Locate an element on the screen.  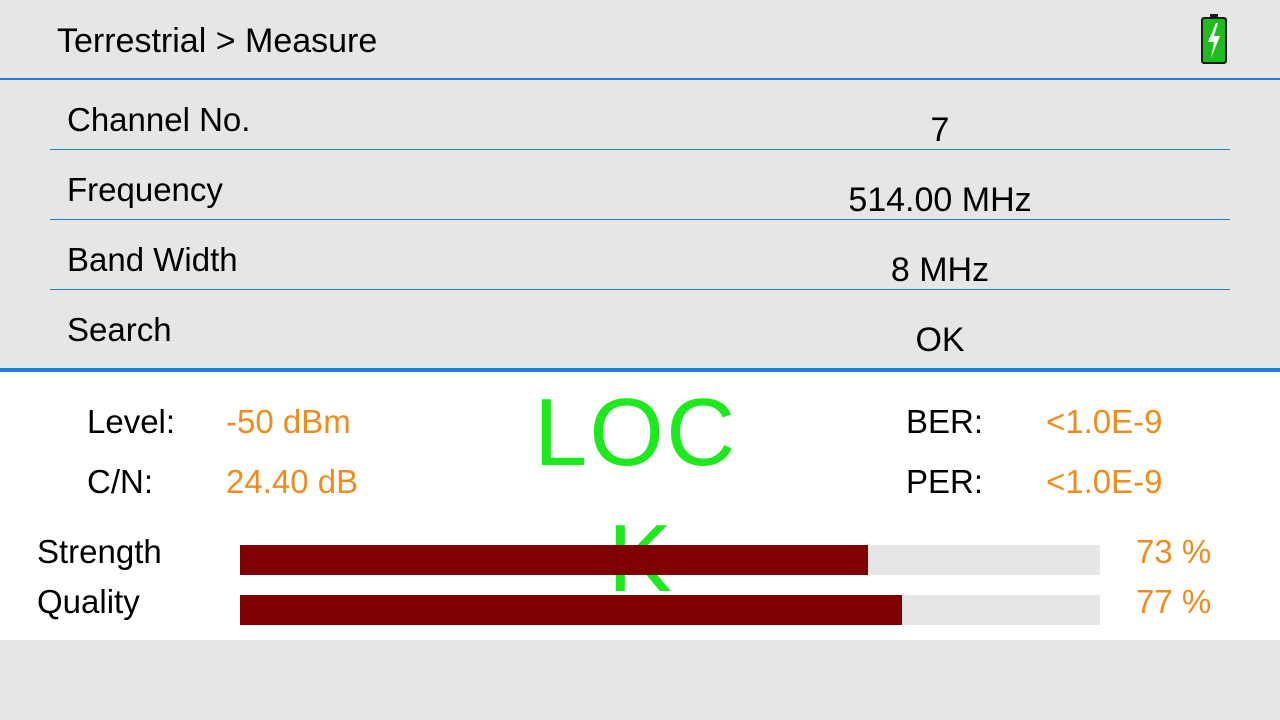
param-value: 8 MHz is located at coordinates (940, 270).